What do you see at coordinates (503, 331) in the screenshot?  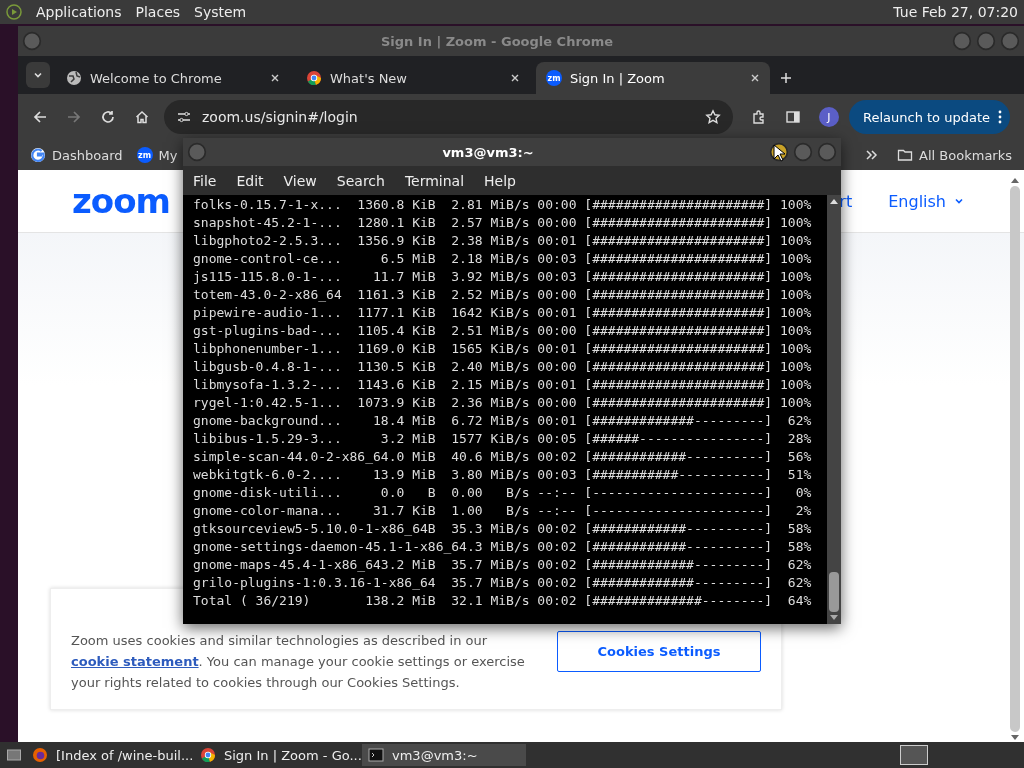 I see `terminal-line: gst-plugins-bad-... 1105.4 KiB 2.51 MiB/s 00:00 [######################] 100%` at bounding box center [503, 331].